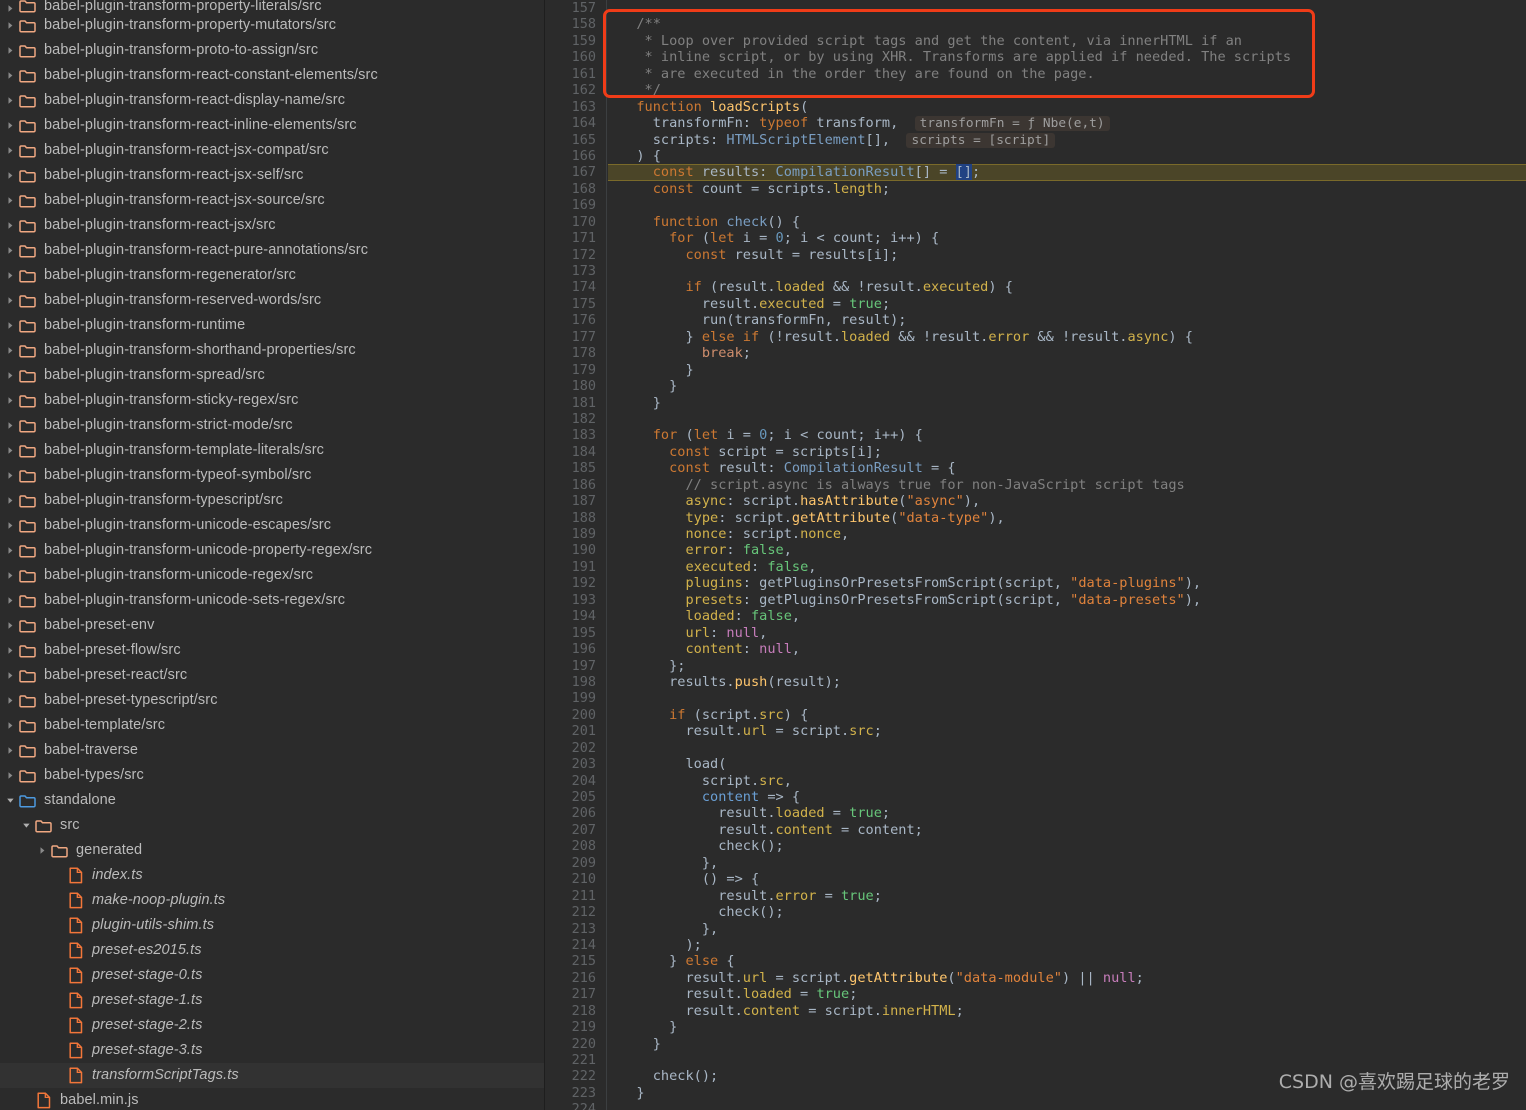 The height and width of the screenshot is (1110, 1526). What do you see at coordinates (1067, 781) in the screenshot?
I see `code-line: script.src,` at bounding box center [1067, 781].